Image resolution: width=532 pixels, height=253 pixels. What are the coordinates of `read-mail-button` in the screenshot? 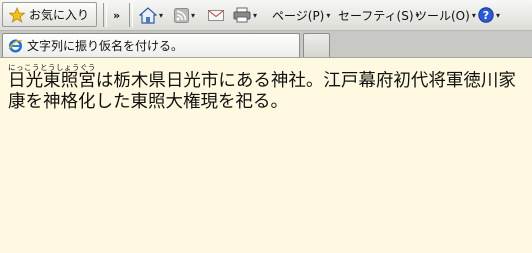 It's located at (216, 15).